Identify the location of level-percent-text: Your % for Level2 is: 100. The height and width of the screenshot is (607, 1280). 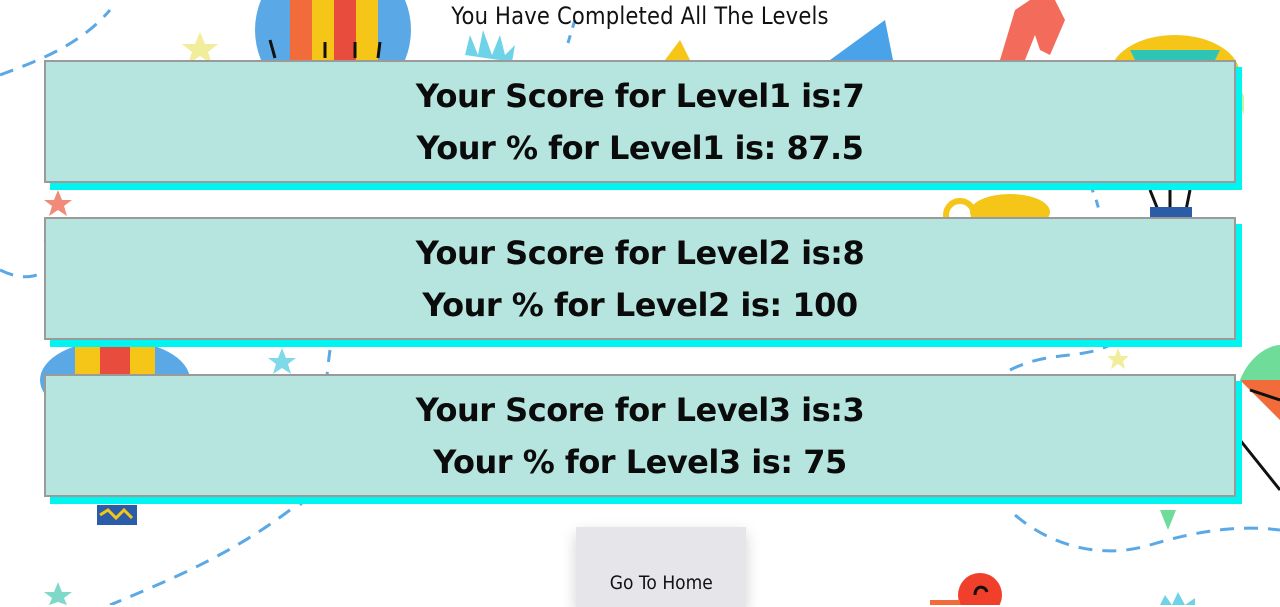
(640, 304).